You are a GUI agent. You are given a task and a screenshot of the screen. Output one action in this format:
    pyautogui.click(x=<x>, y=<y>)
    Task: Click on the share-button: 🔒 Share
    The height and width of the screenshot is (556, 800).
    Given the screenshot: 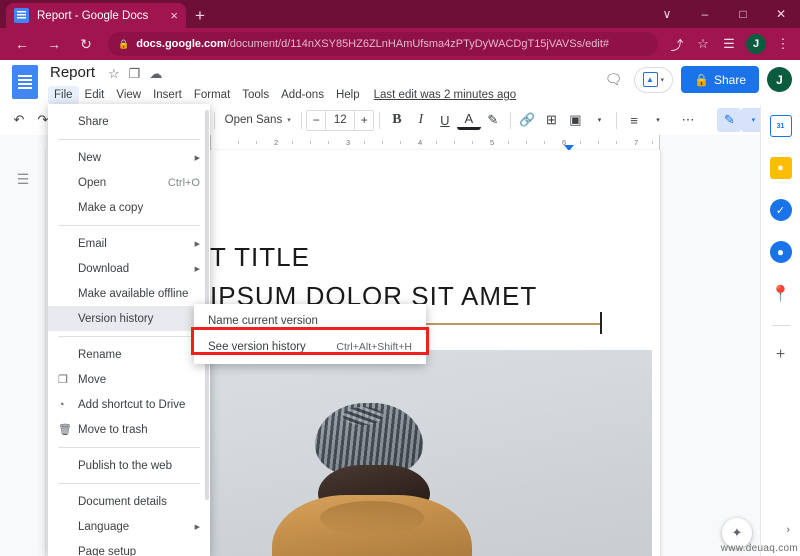 What is the action you would take?
    pyautogui.click(x=720, y=79)
    